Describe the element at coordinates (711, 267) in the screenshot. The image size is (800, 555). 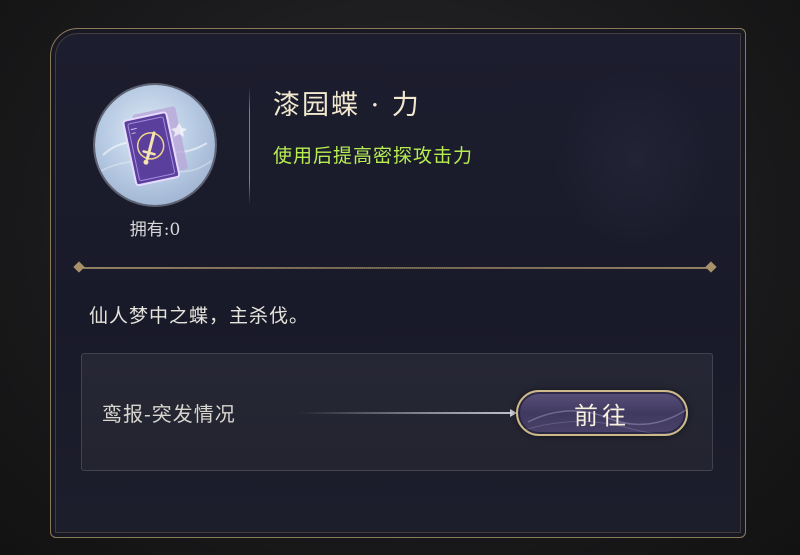
I see `divider-right-diamond-icon` at that location.